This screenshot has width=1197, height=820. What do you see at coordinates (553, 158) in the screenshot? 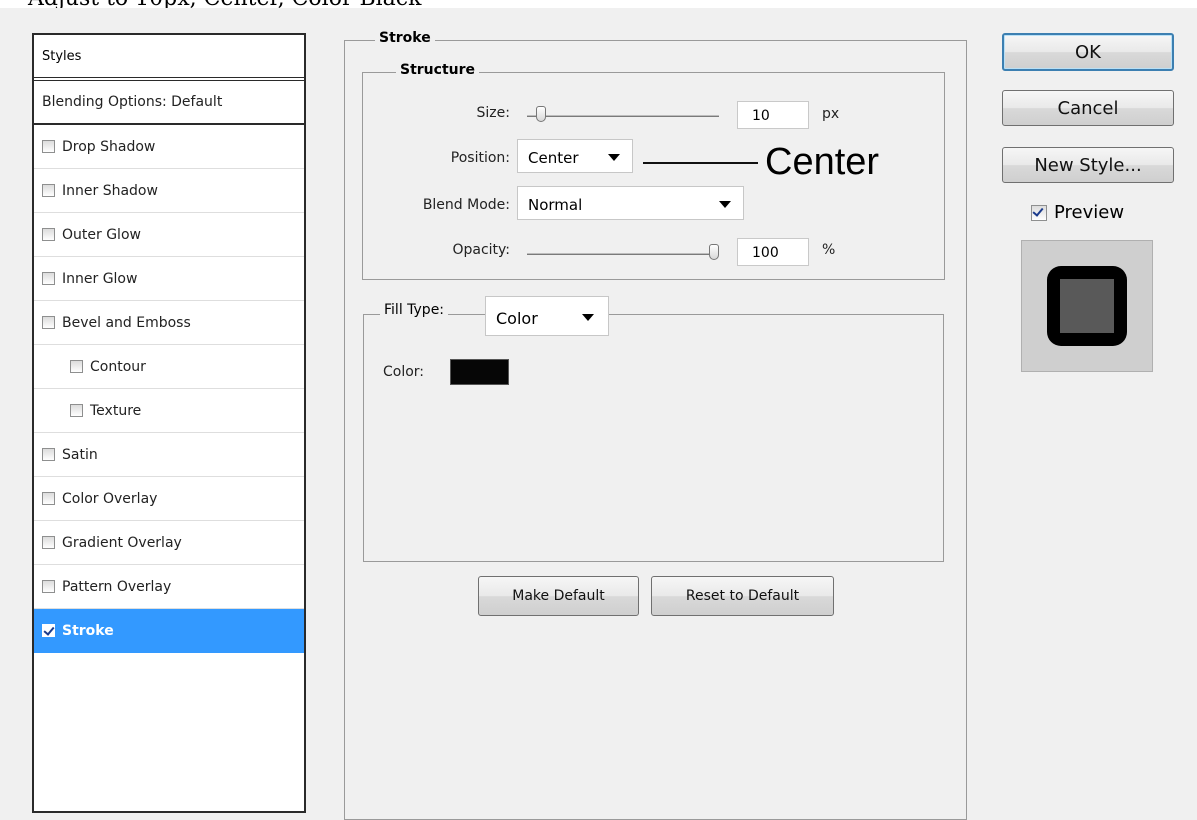
I see `position-value: Center` at bounding box center [553, 158].